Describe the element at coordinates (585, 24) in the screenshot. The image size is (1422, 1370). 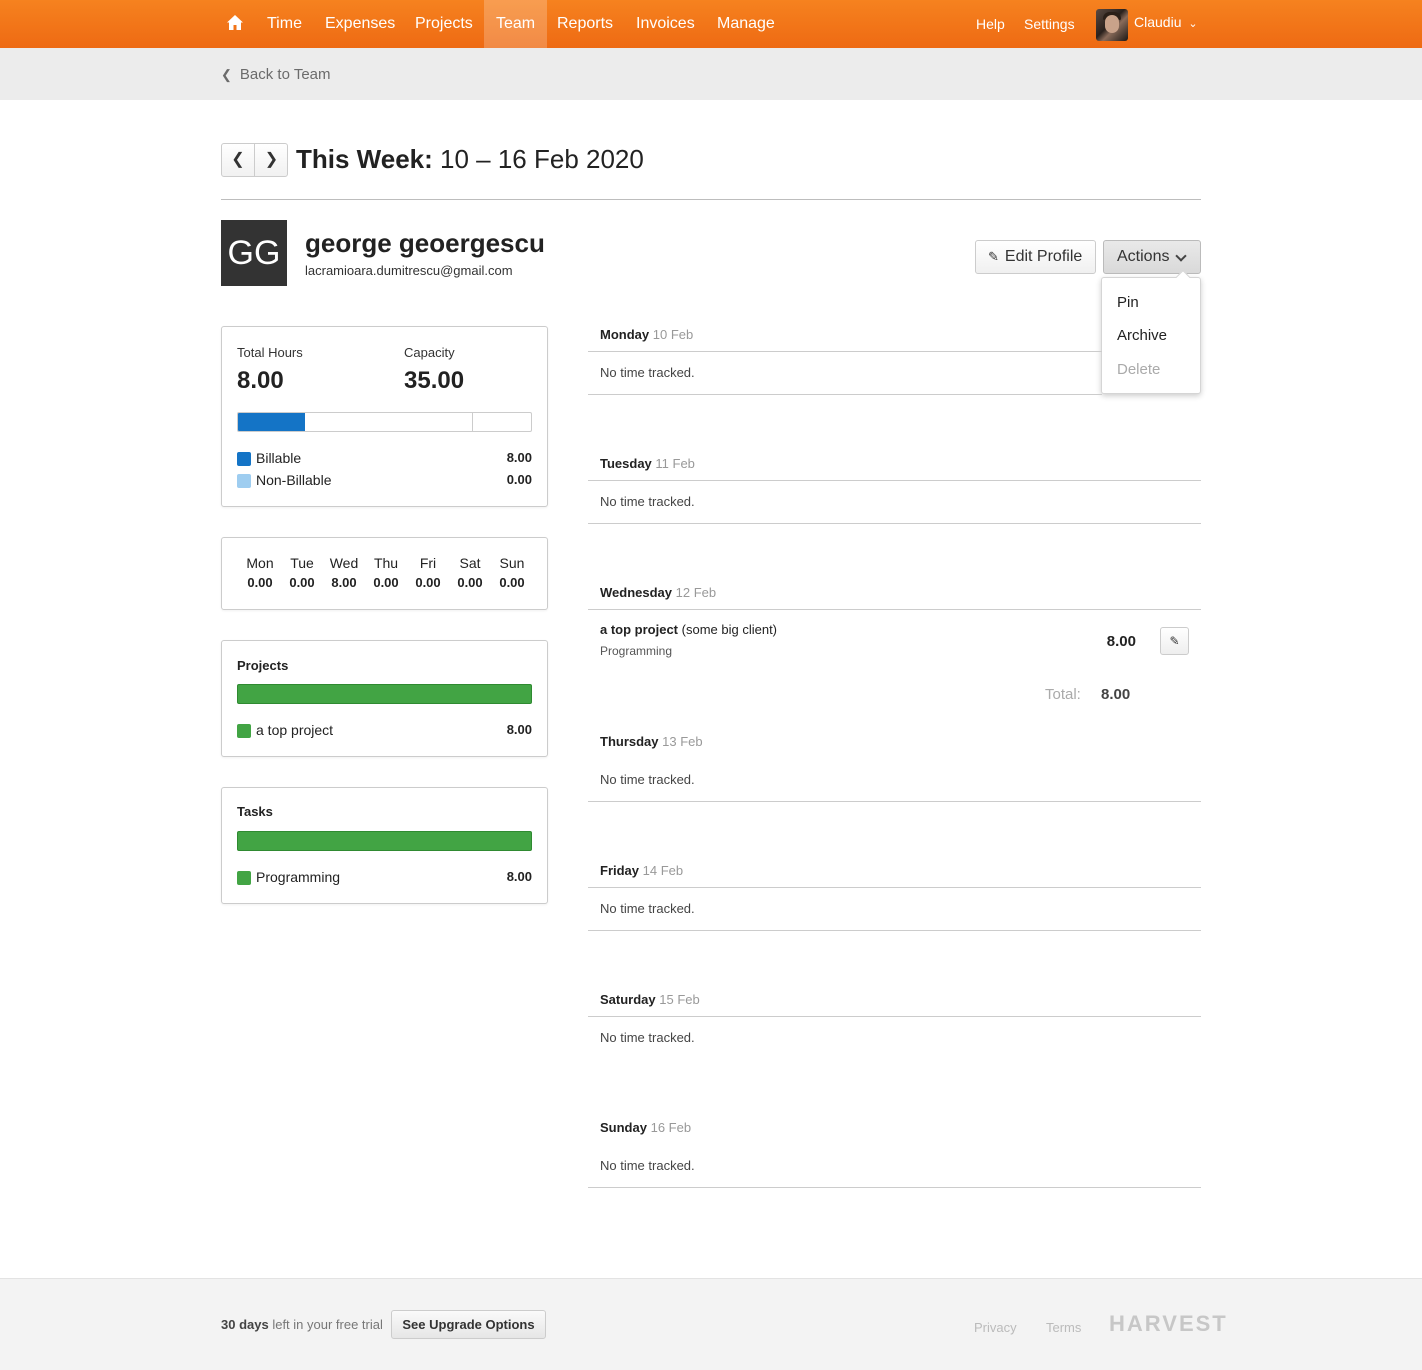
I see `nav-reports: Reports` at that location.